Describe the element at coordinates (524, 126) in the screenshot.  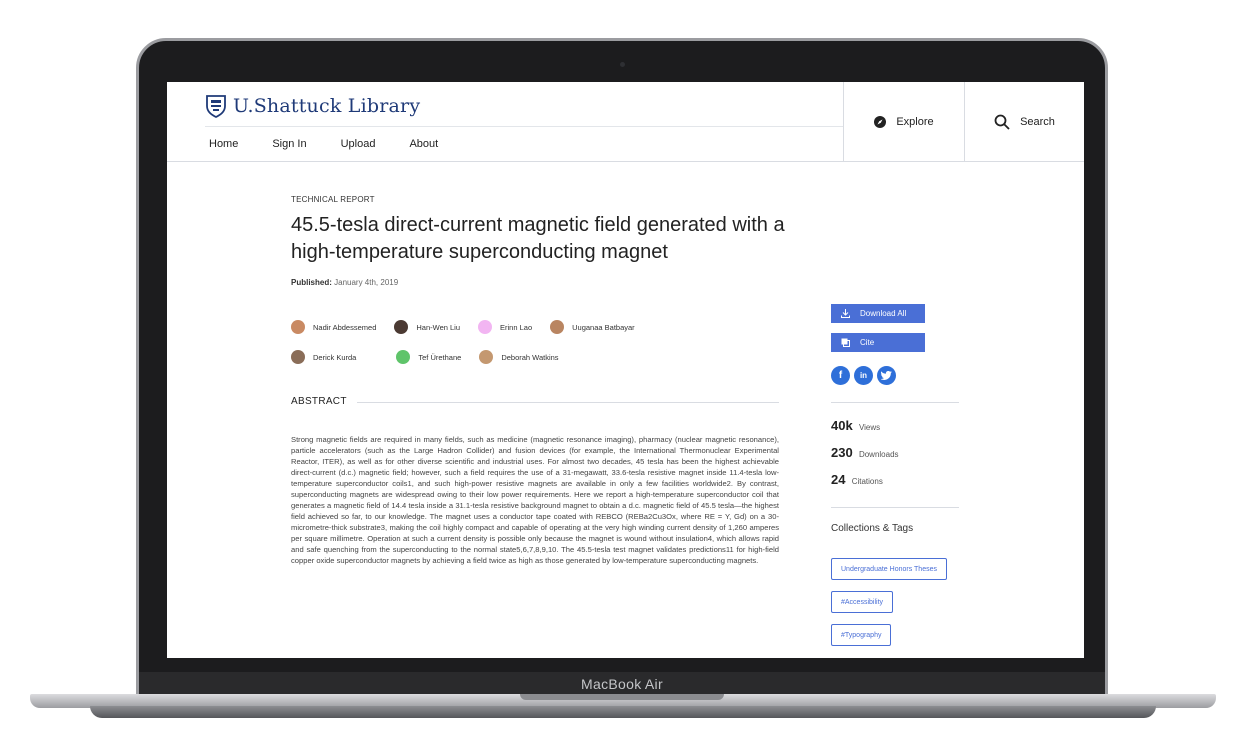
I see `header-divider` at that location.